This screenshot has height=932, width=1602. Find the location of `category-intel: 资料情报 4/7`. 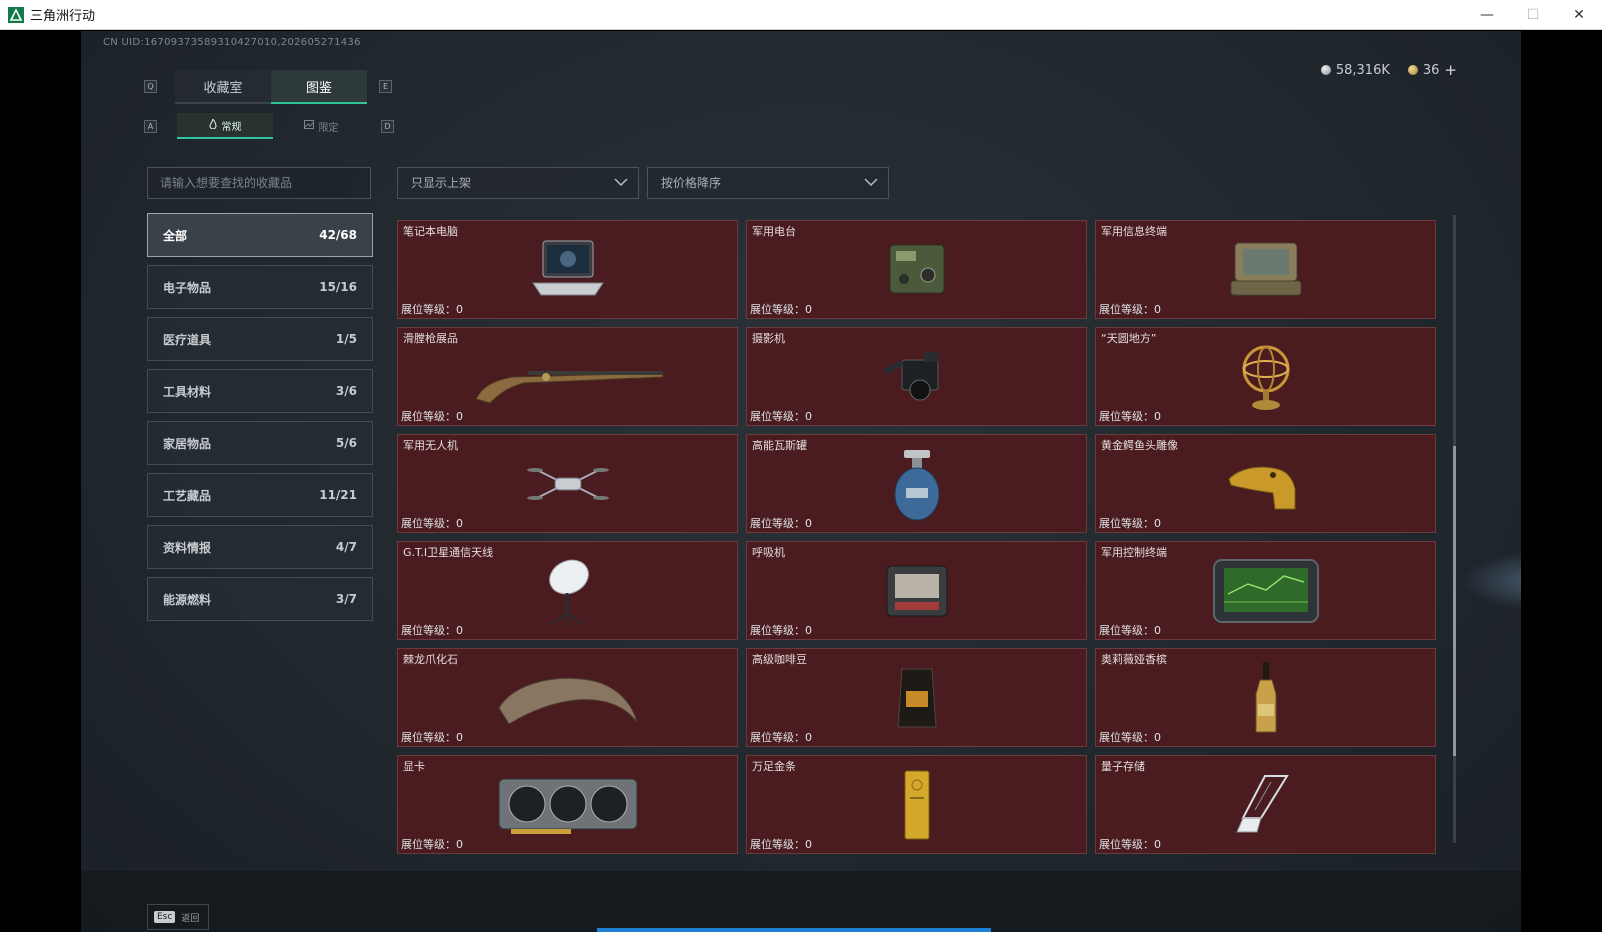

category-intel: 资料情报 4/7 is located at coordinates (260, 547).